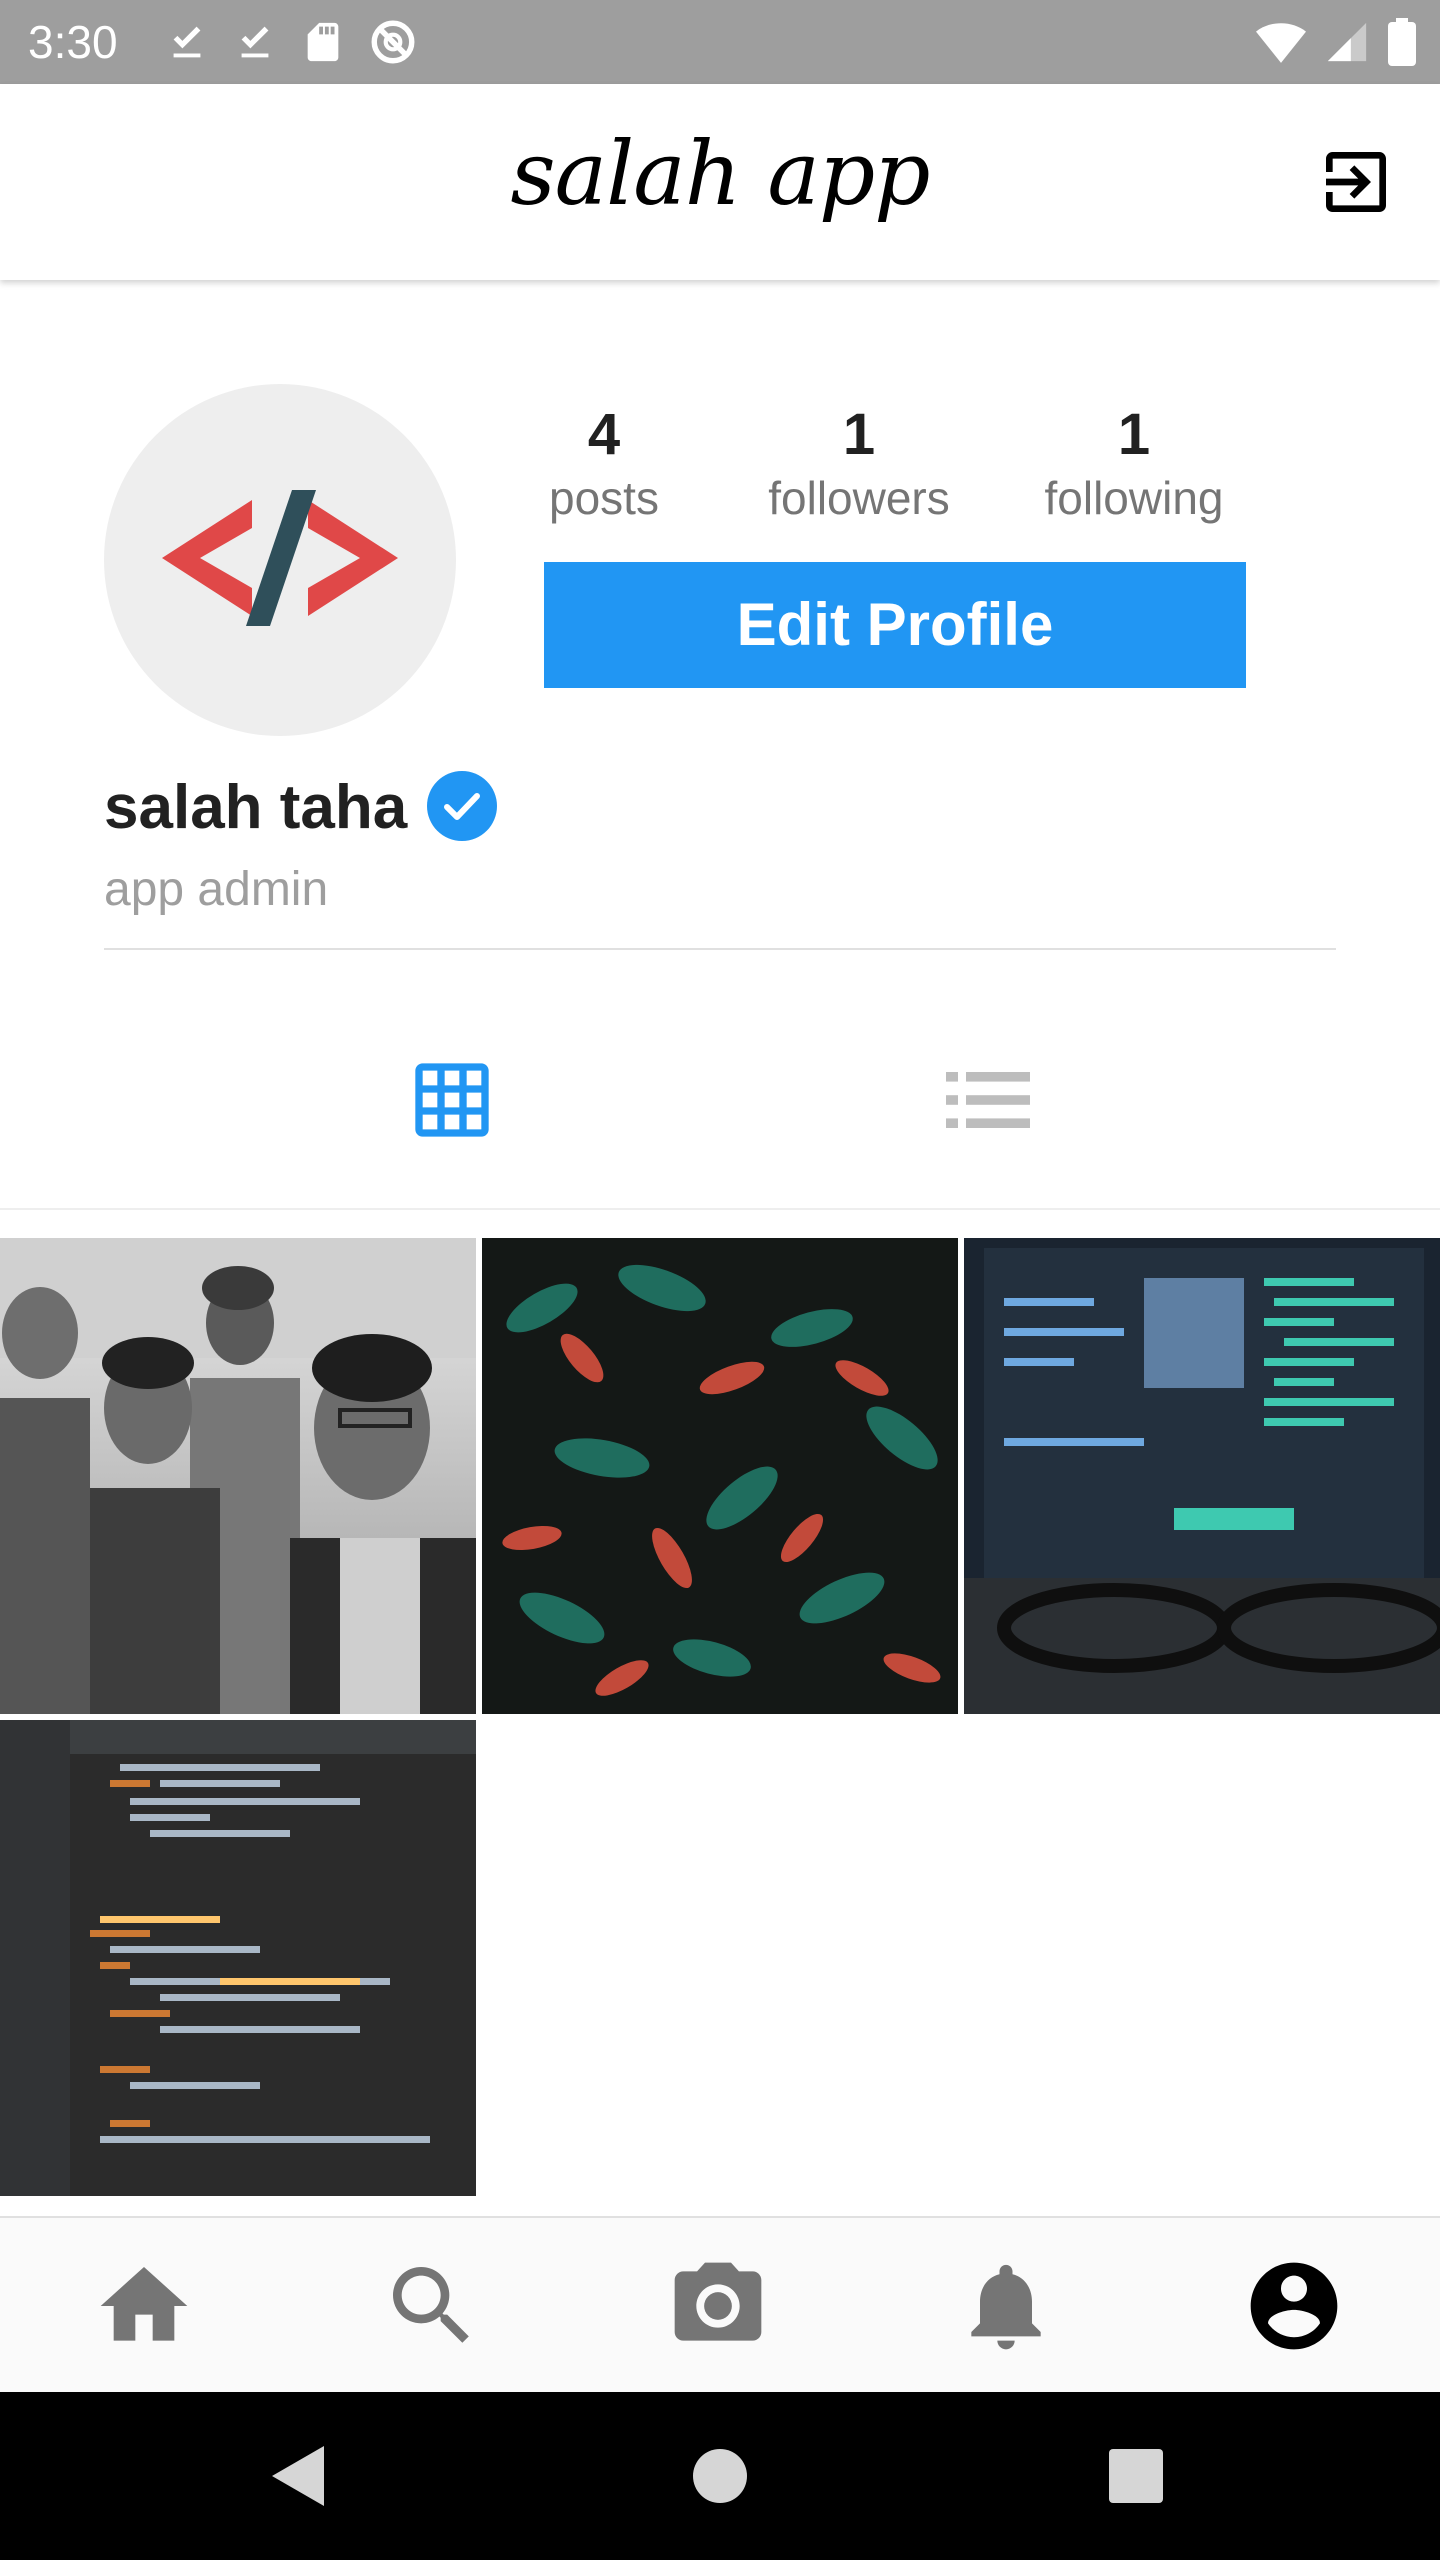 Image resolution: width=1440 pixels, height=2560 pixels. I want to click on logout-icon, so click(1356, 182).